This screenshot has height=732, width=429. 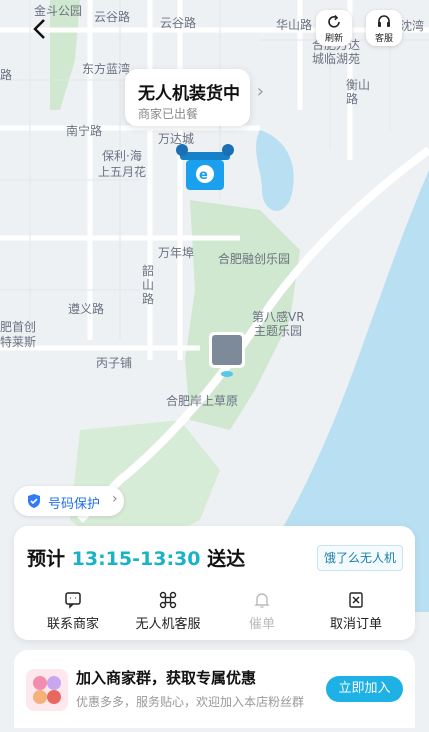 I want to click on map-label: 特莱斯, so click(x=18, y=342).